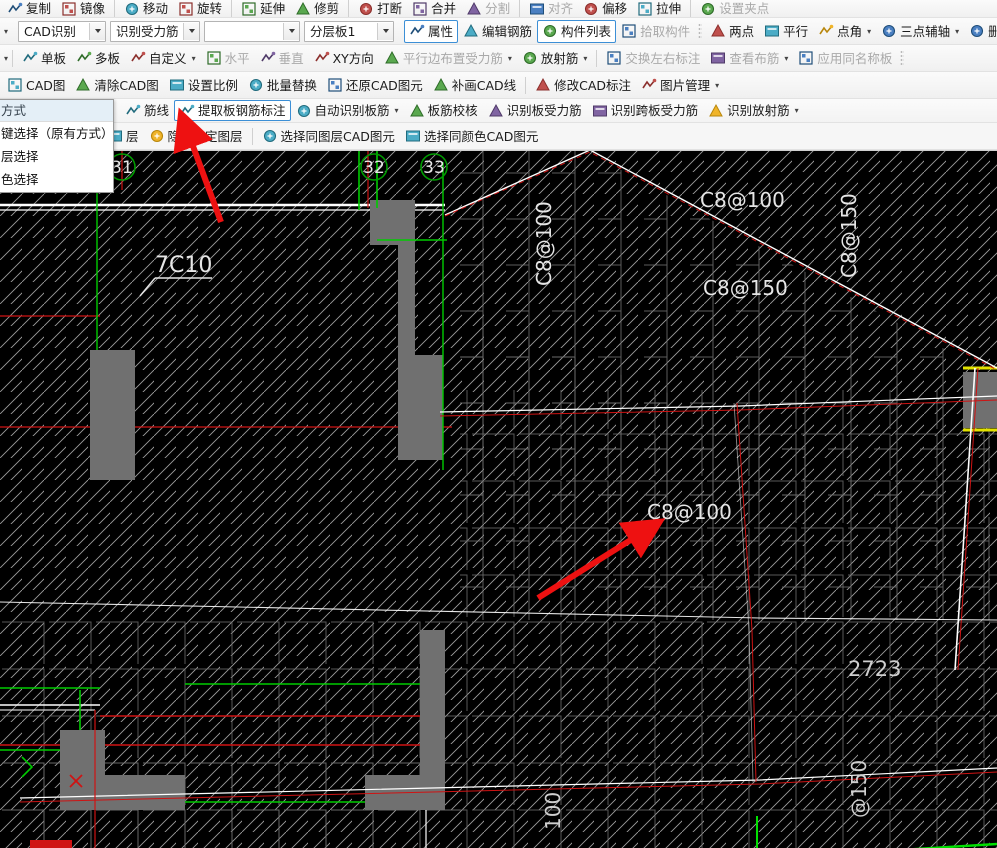 This screenshot has width=997, height=848. Describe the element at coordinates (282, 58) in the screenshot. I see `vertical-button: 垂直` at that location.